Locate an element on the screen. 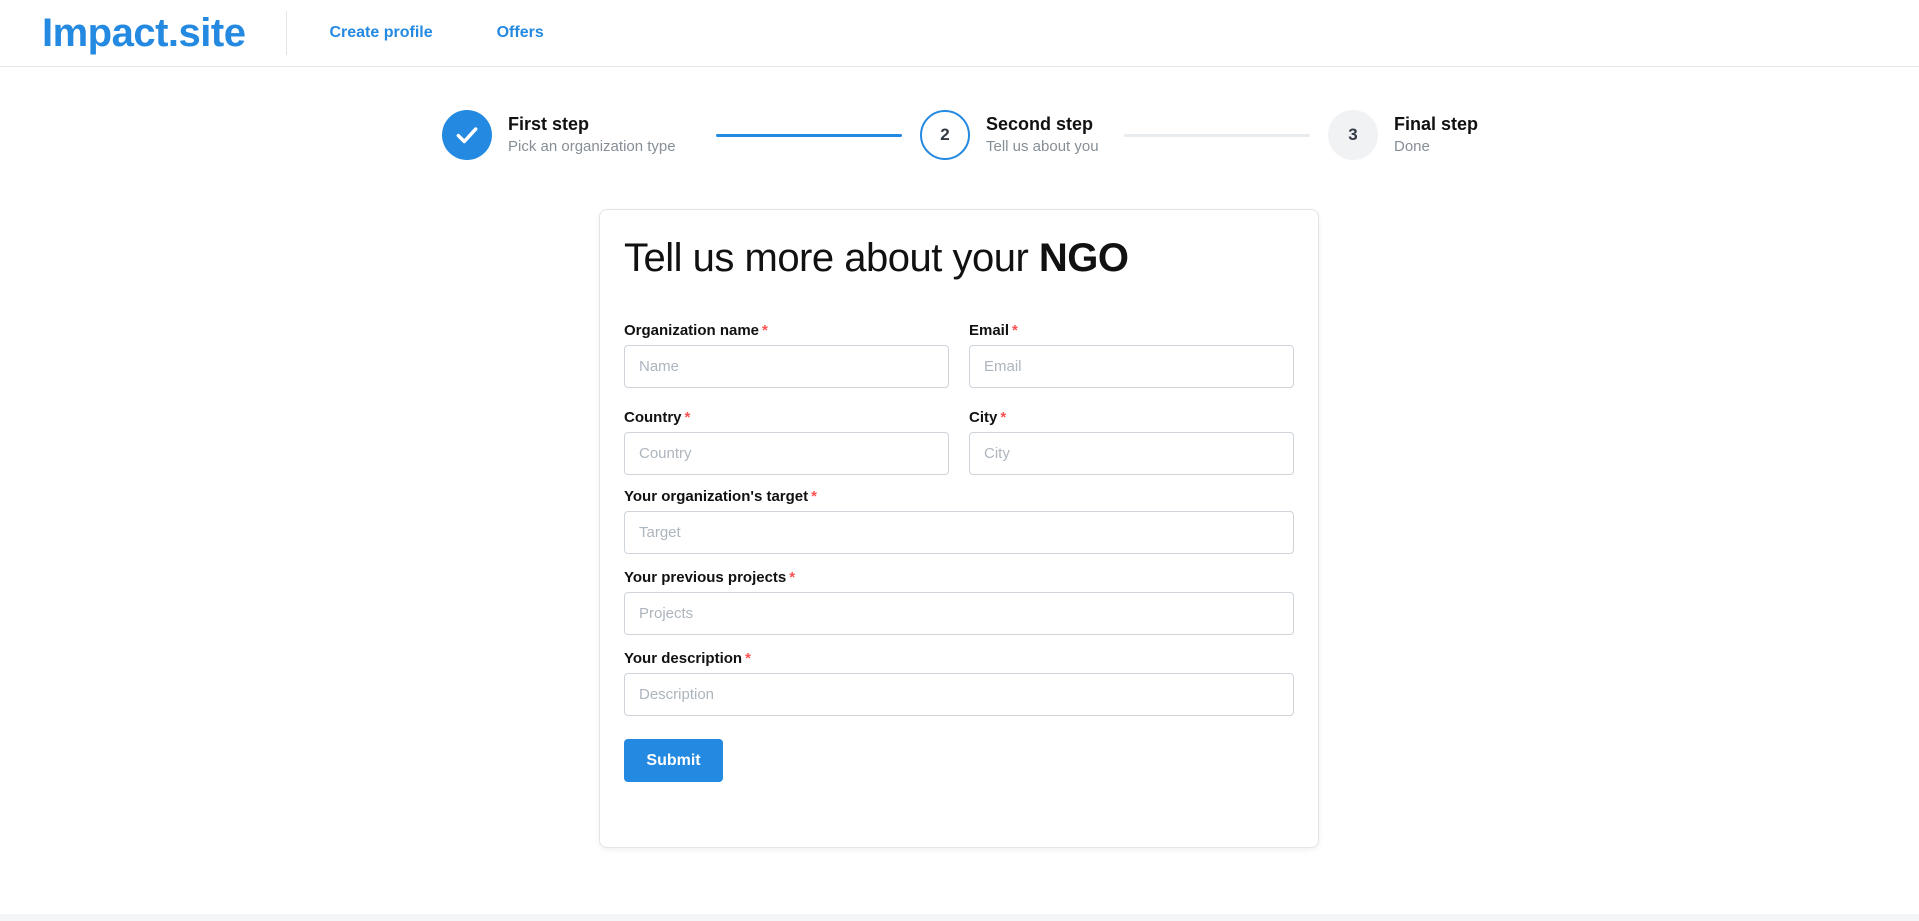  step-text: Final step Done is located at coordinates (1436, 135).